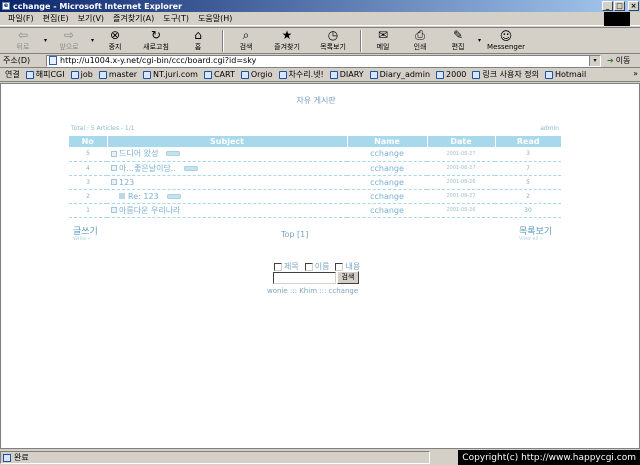 This screenshot has height=465, width=640. Describe the element at coordinates (565, 74) in the screenshot. I see `link-item: Hotmail` at that location.